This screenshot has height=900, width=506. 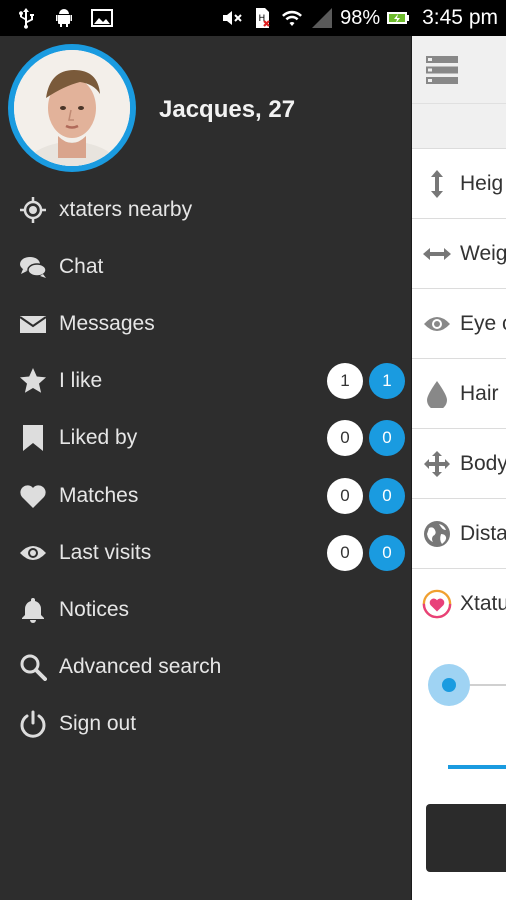 What do you see at coordinates (437, 464) in the screenshot?
I see `move-arrows-icon` at bounding box center [437, 464].